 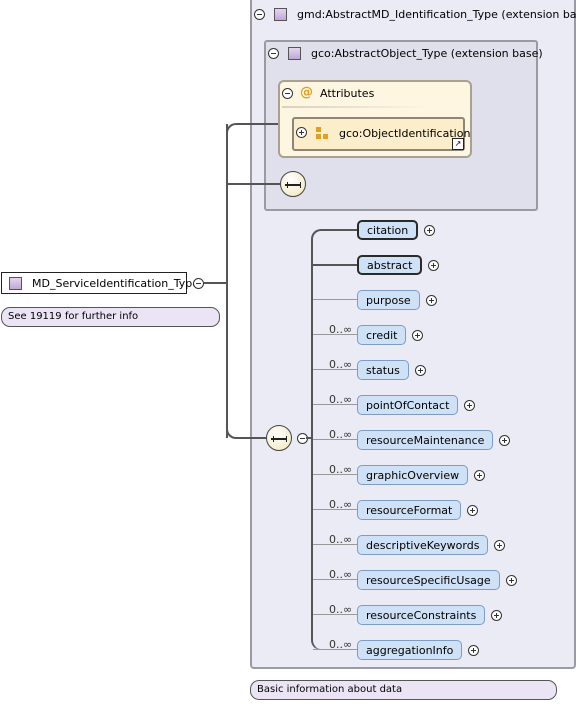 What do you see at coordinates (287, 93) in the screenshot?
I see `attributes-collapse-icon` at bounding box center [287, 93].